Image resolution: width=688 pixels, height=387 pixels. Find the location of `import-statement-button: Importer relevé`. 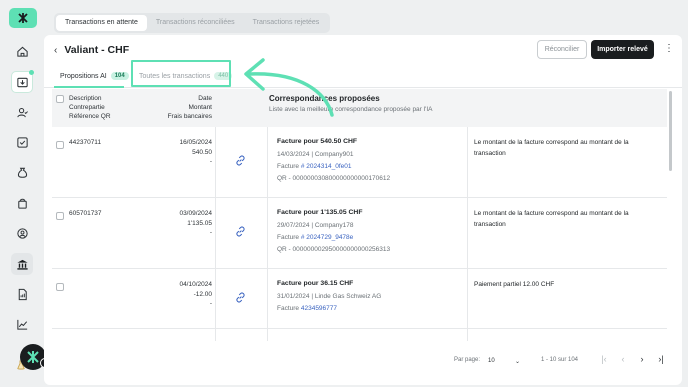

import-statement-button: Importer relevé is located at coordinates (622, 49).